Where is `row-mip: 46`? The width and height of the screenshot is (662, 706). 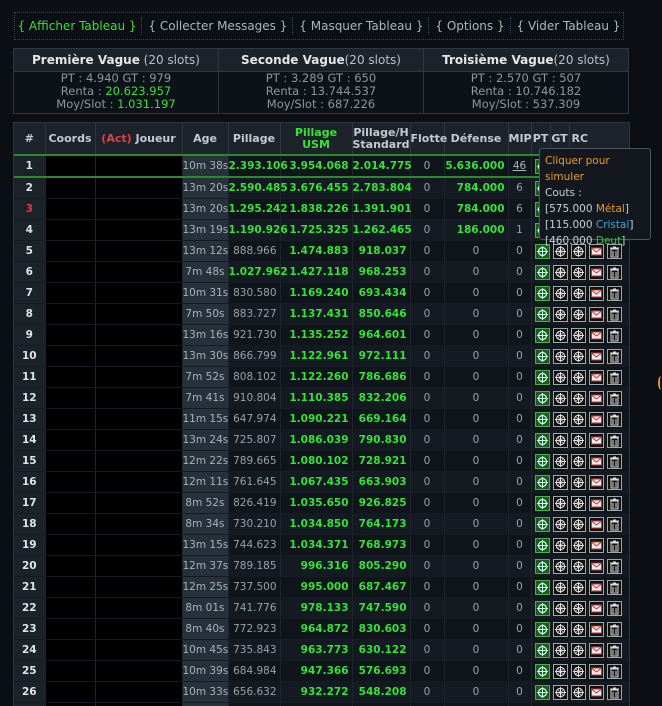
row-mip: 46 is located at coordinates (519, 166).